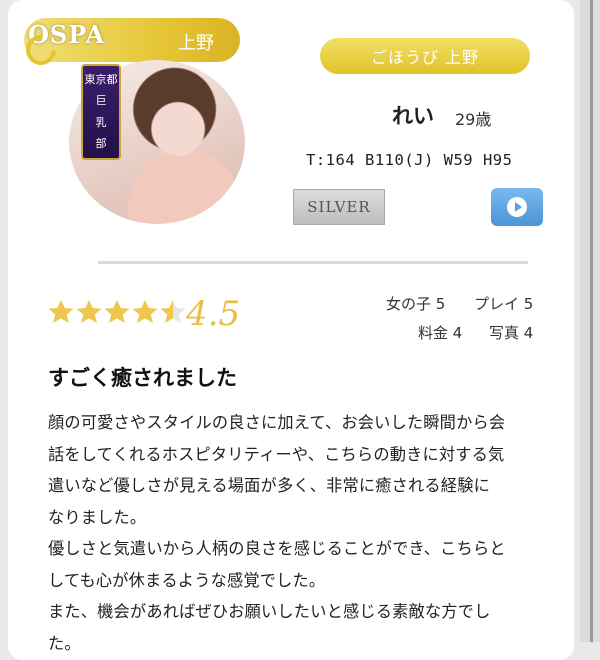 This screenshot has width=600, height=660. I want to click on review-line: た。, so click(64, 643).